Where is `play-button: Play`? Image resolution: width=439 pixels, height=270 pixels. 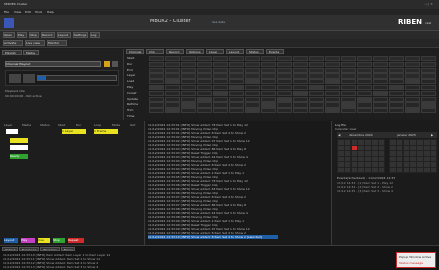
play-button: Play is located at coordinates (28, 240).